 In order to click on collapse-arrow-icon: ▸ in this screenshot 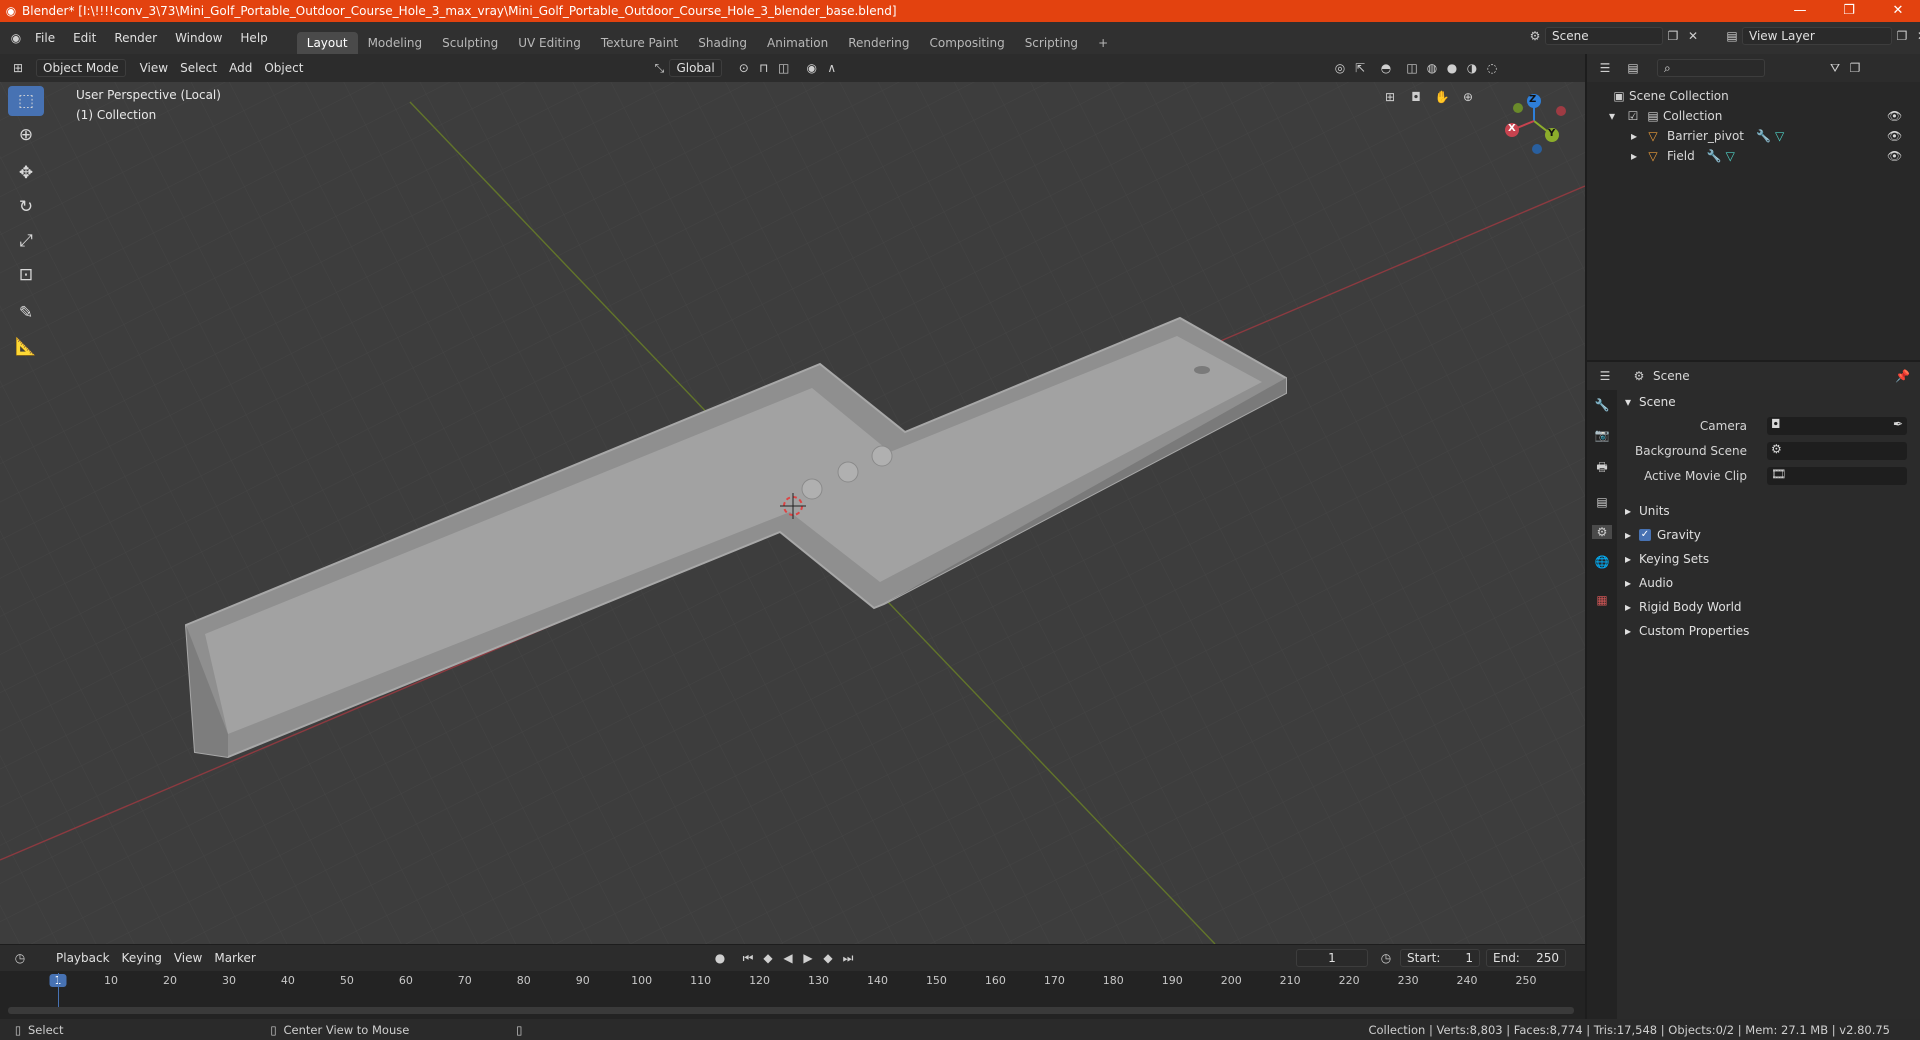, I will do `click(1637, 156)`.